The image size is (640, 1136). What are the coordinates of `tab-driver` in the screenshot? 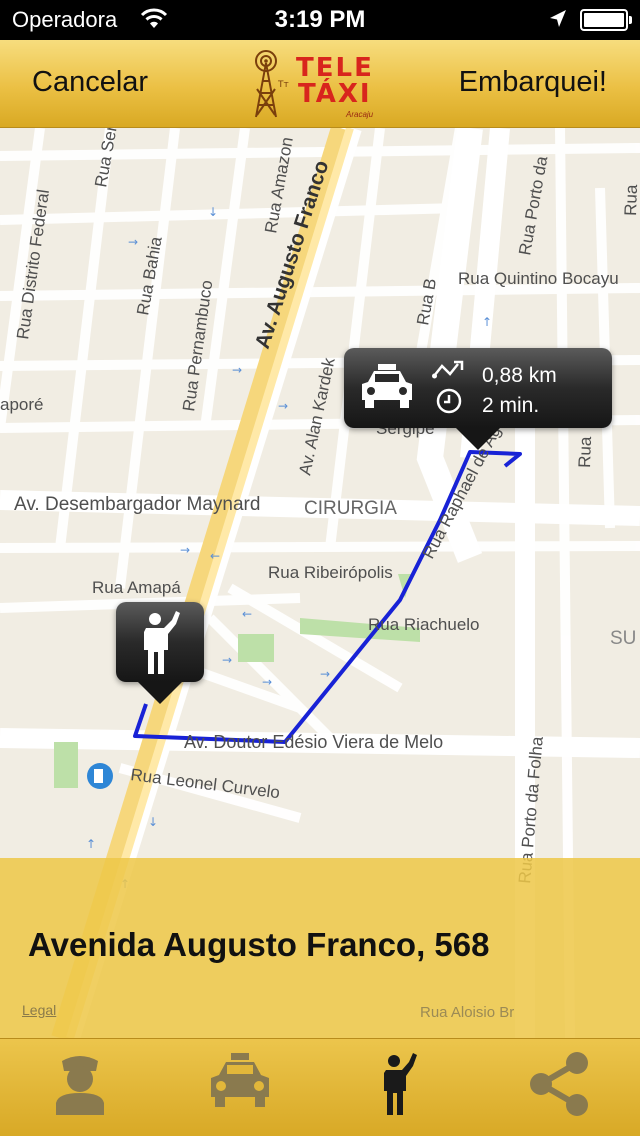 It's located at (80, 1087).